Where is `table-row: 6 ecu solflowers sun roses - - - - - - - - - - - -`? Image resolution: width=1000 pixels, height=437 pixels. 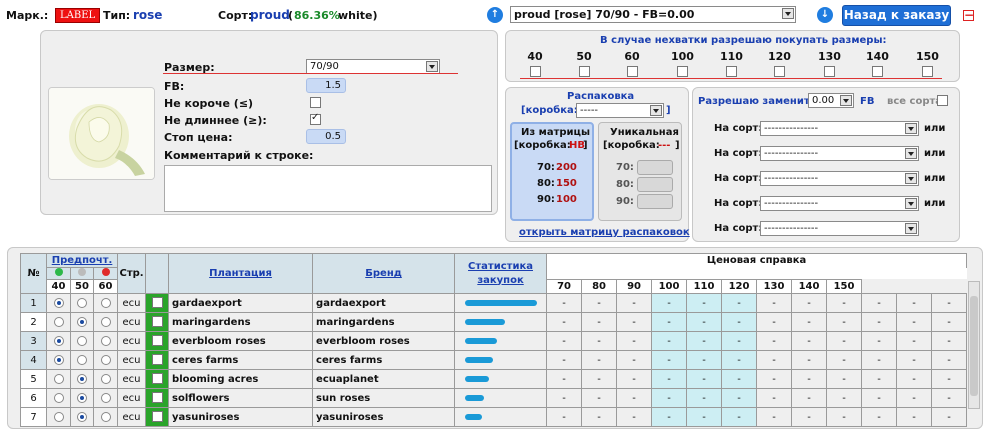
table-row: 6 ecu solflowers sun roses - - - - - - - - - - - - is located at coordinates (494, 398).